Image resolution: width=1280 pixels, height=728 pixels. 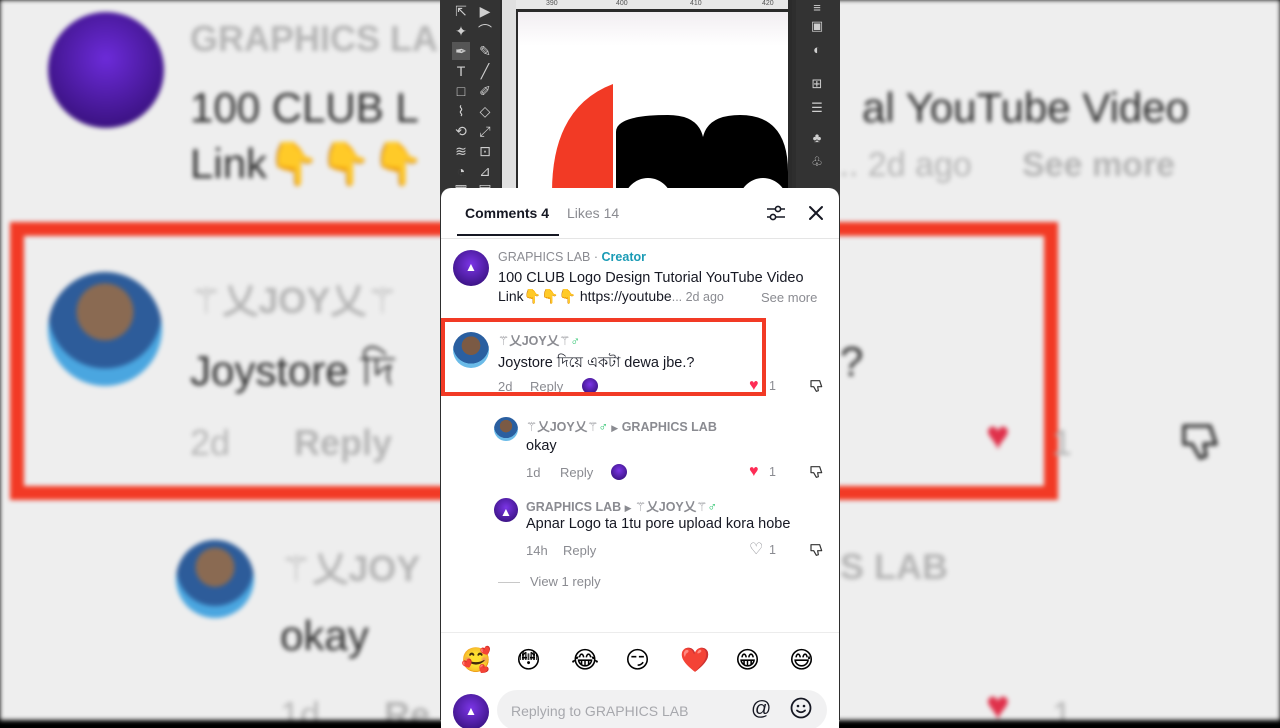 What do you see at coordinates (747, 661) in the screenshot?
I see `emoji-grin: 😁` at bounding box center [747, 661].